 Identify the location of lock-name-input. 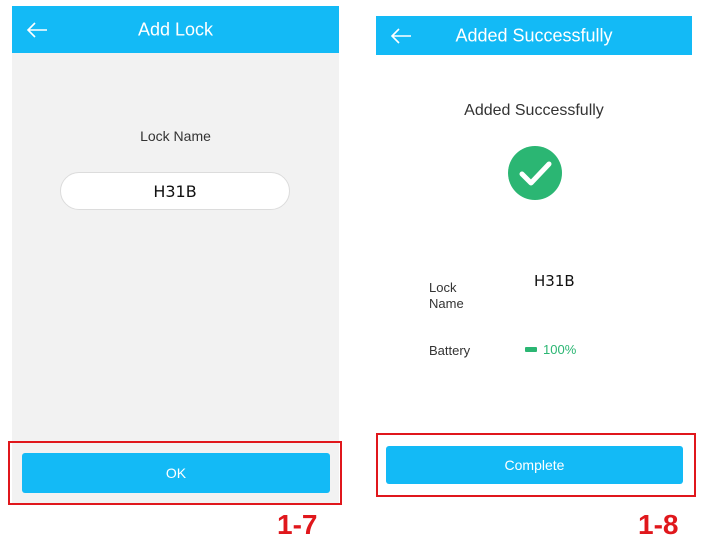
(175, 191).